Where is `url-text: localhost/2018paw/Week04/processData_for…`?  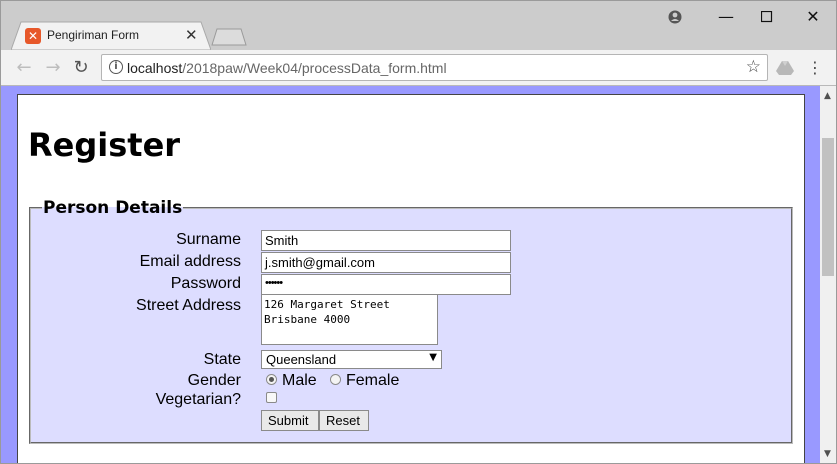
url-text: localhost/2018paw/Week04/processData_for… is located at coordinates (287, 68).